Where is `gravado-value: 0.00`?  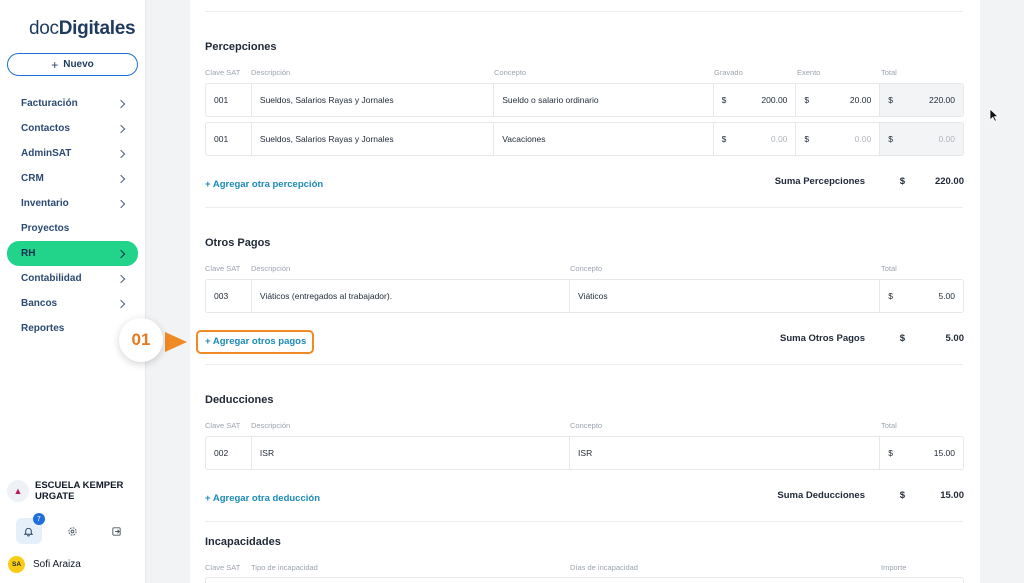 gravado-value: 0.00 is located at coordinates (779, 139).